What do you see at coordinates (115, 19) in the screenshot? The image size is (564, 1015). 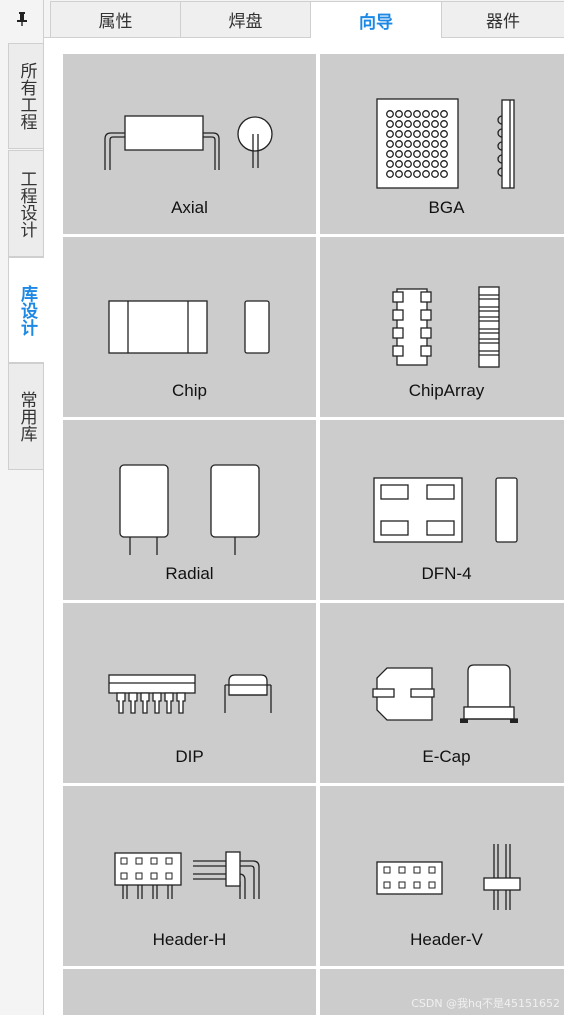 I see `tab-properties: 属性` at bounding box center [115, 19].